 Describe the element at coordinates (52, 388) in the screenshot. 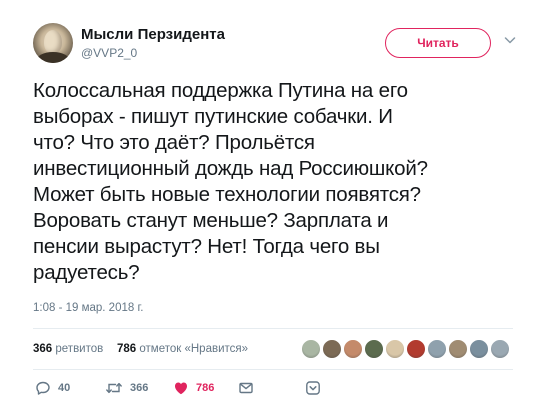

I see `reply-button: 40` at that location.